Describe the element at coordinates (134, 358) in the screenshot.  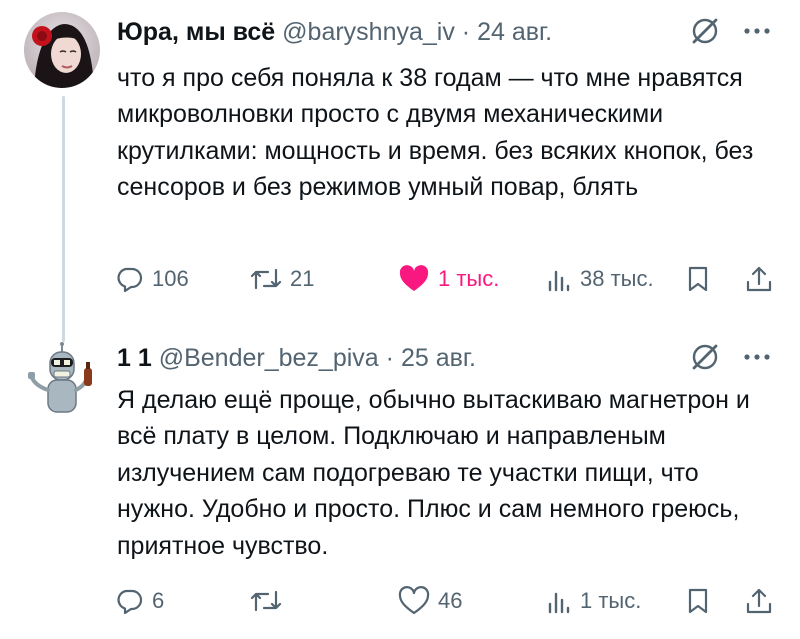
I see `author-name: 1 1` at that location.